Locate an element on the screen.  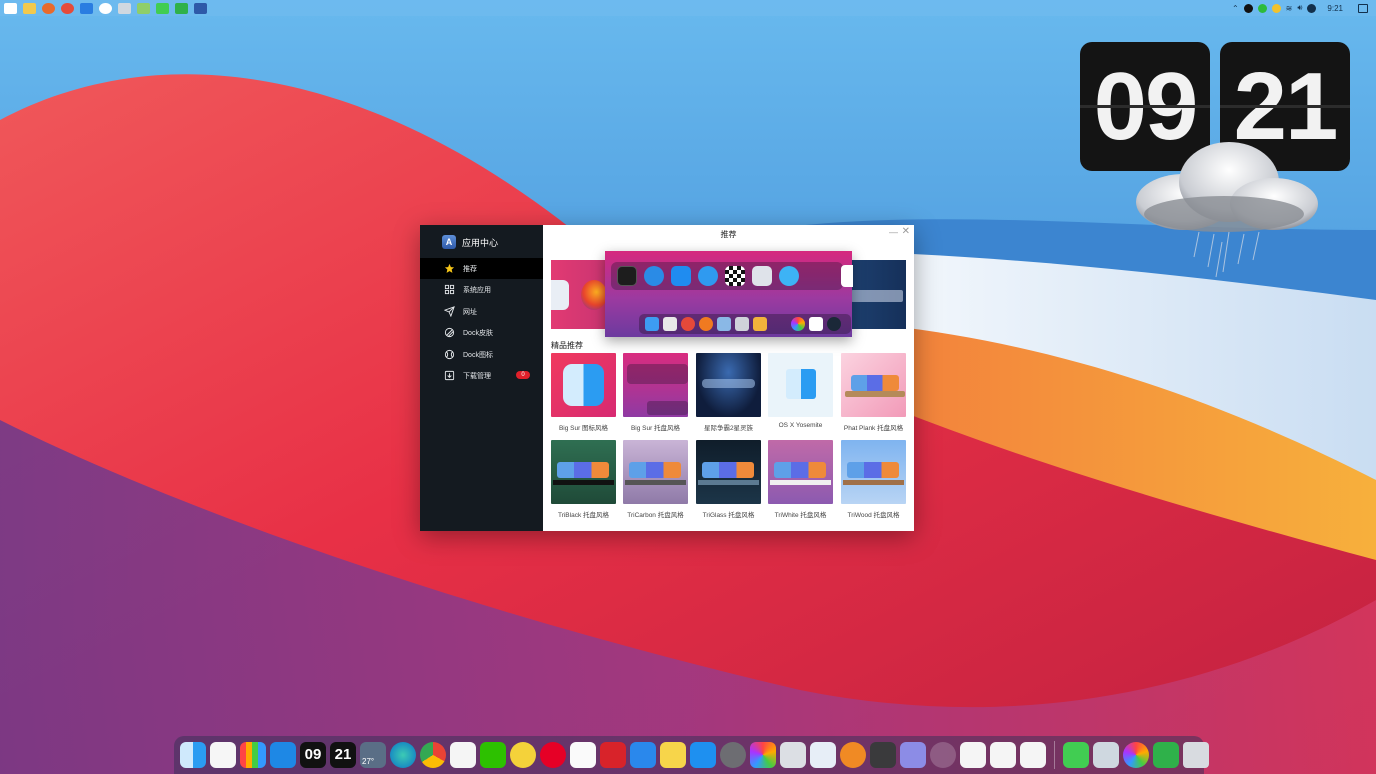
skin-caption: TriWhite 托盘风格 is located at coordinates (800, 515).